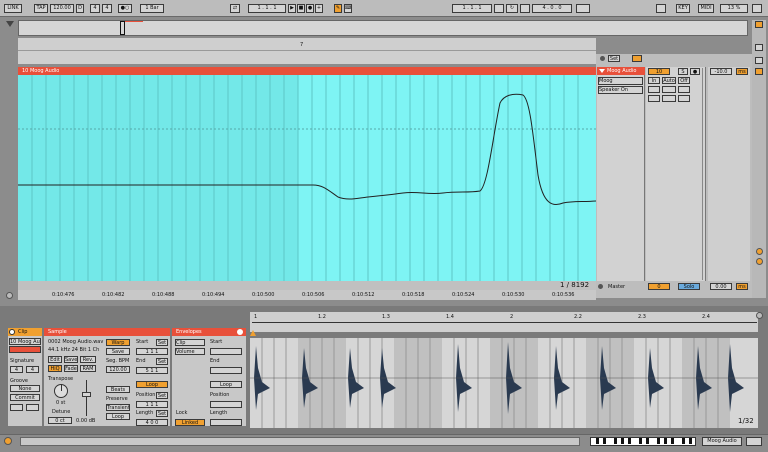  What do you see at coordinates (60, 420) in the screenshot?
I see `detune-field: 0 ct` at bounding box center [60, 420].